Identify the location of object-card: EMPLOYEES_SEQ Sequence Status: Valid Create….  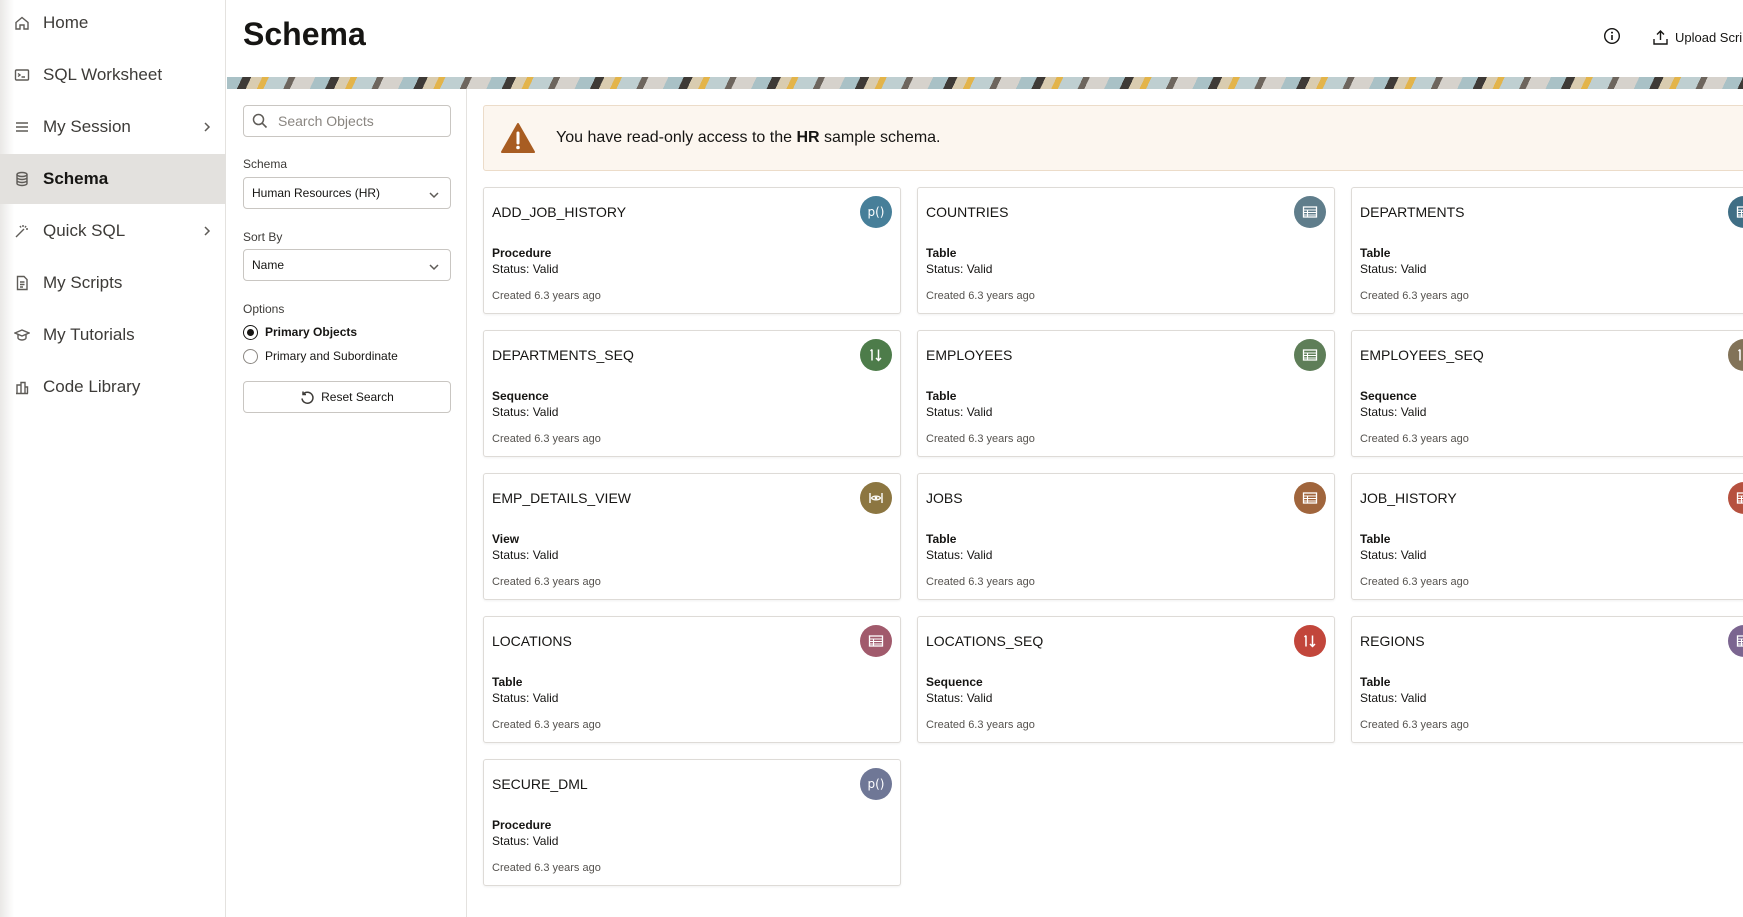
(1547, 393).